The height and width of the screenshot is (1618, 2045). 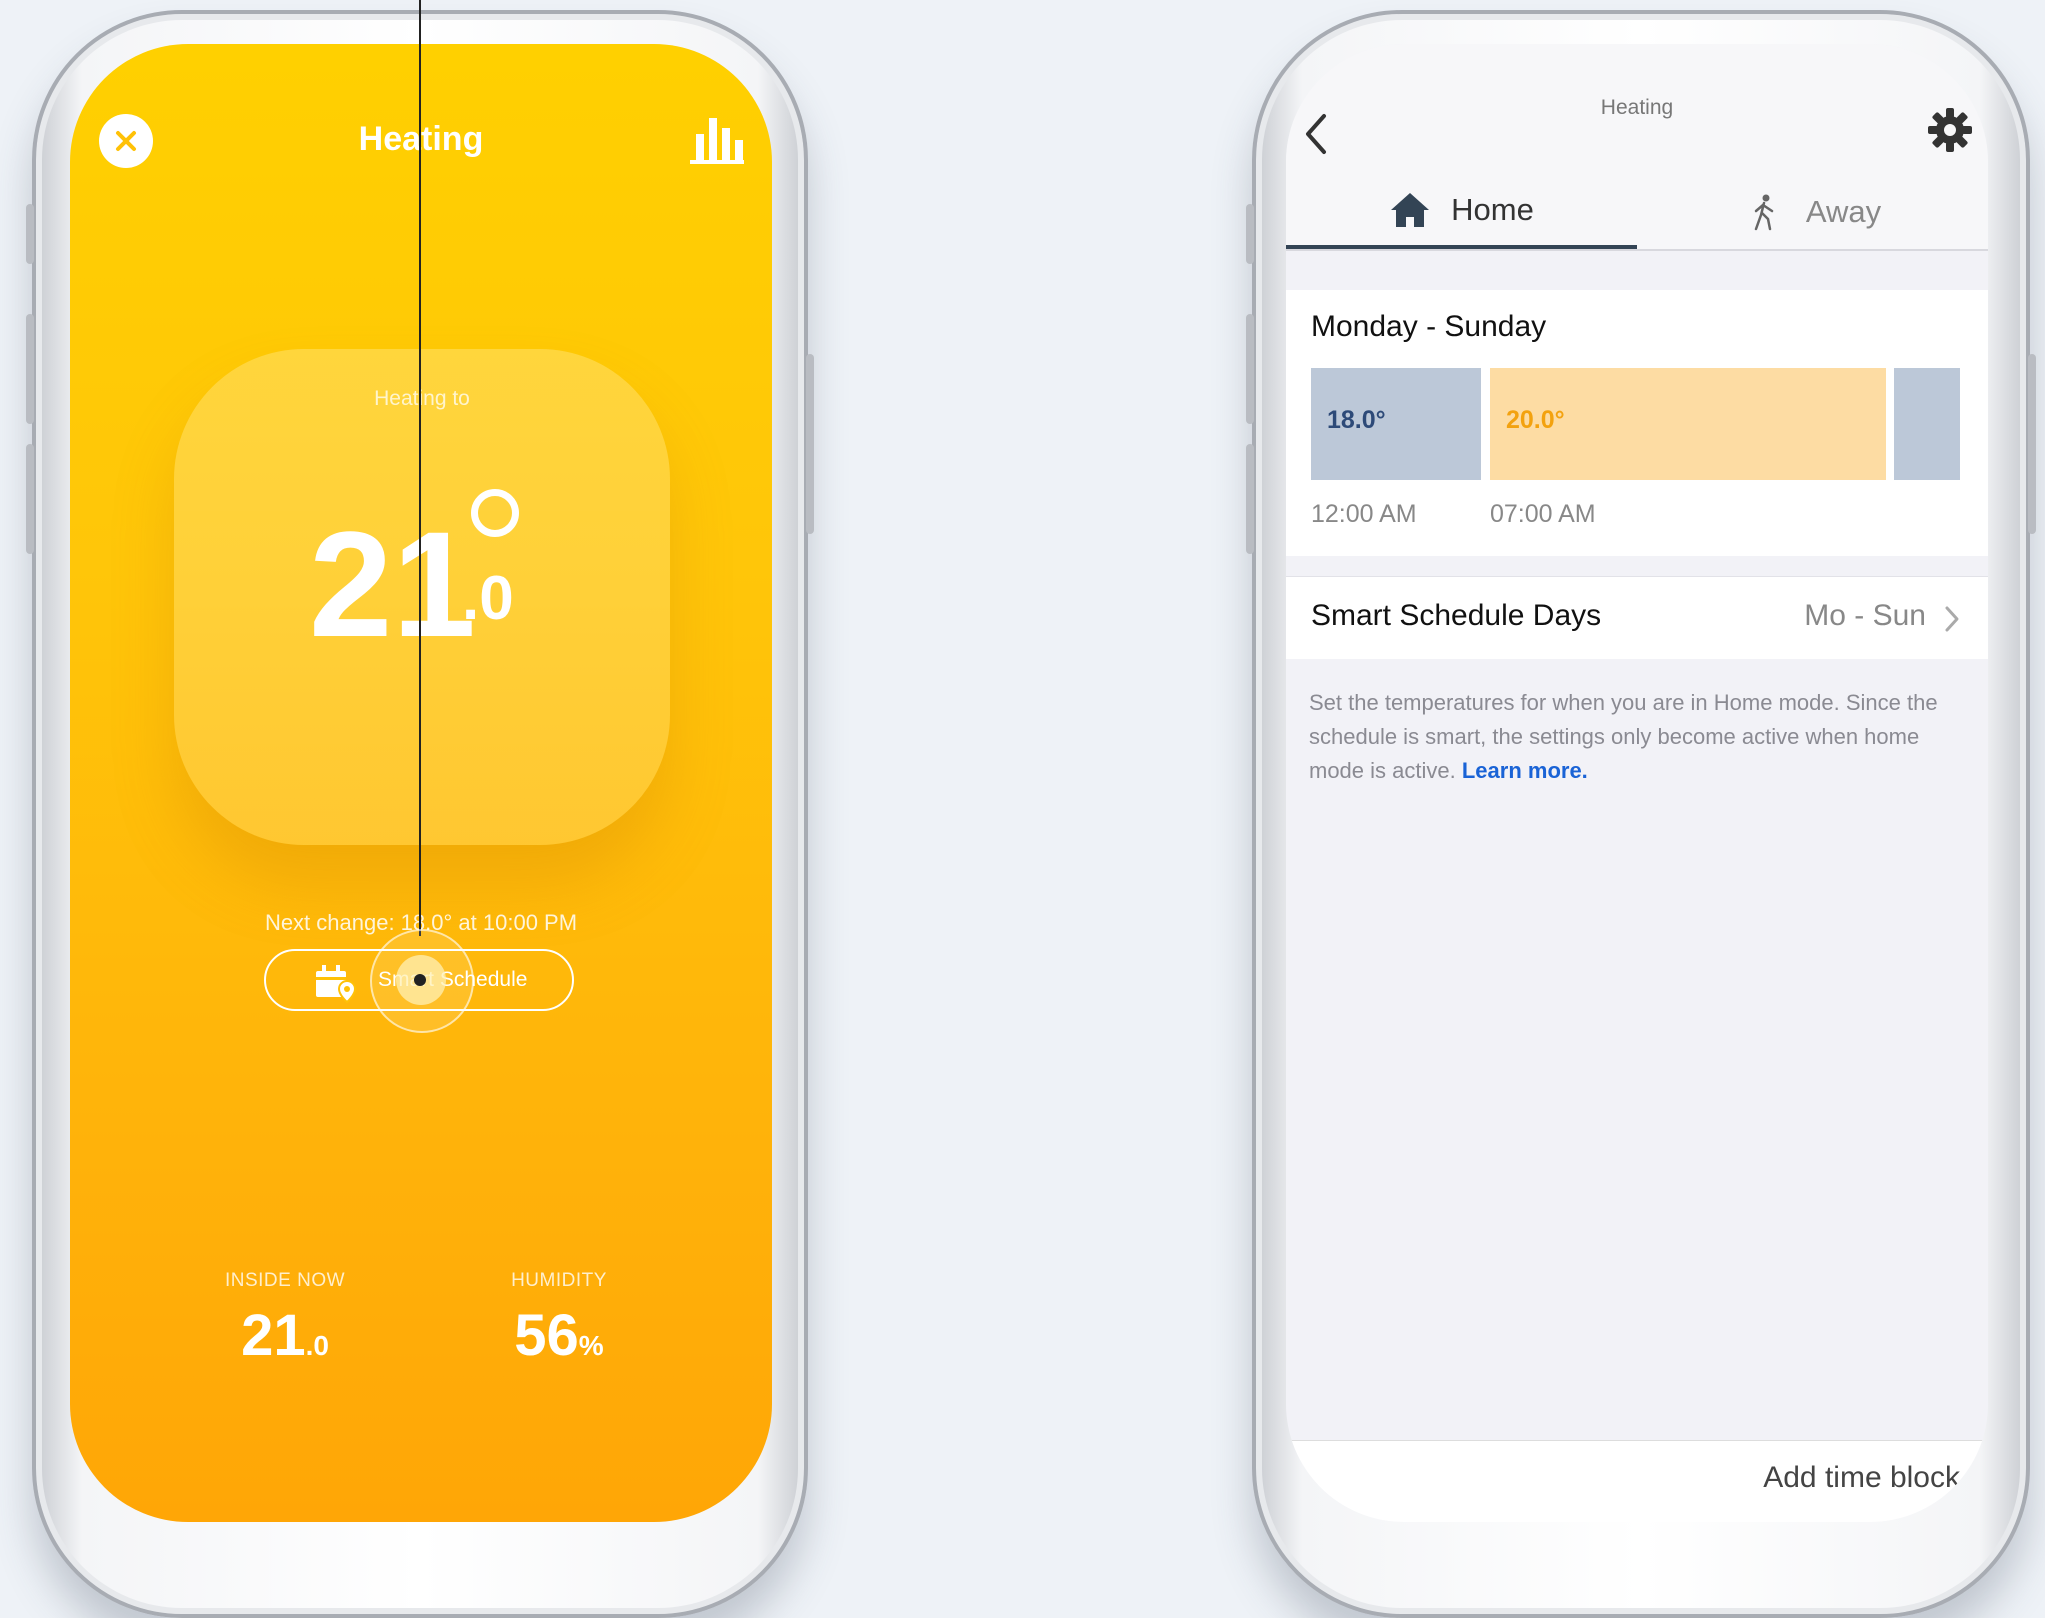 What do you see at coordinates (420, 468) in the screenshot?
I see `tap-indicator-line` at bounding box center [420, 468].